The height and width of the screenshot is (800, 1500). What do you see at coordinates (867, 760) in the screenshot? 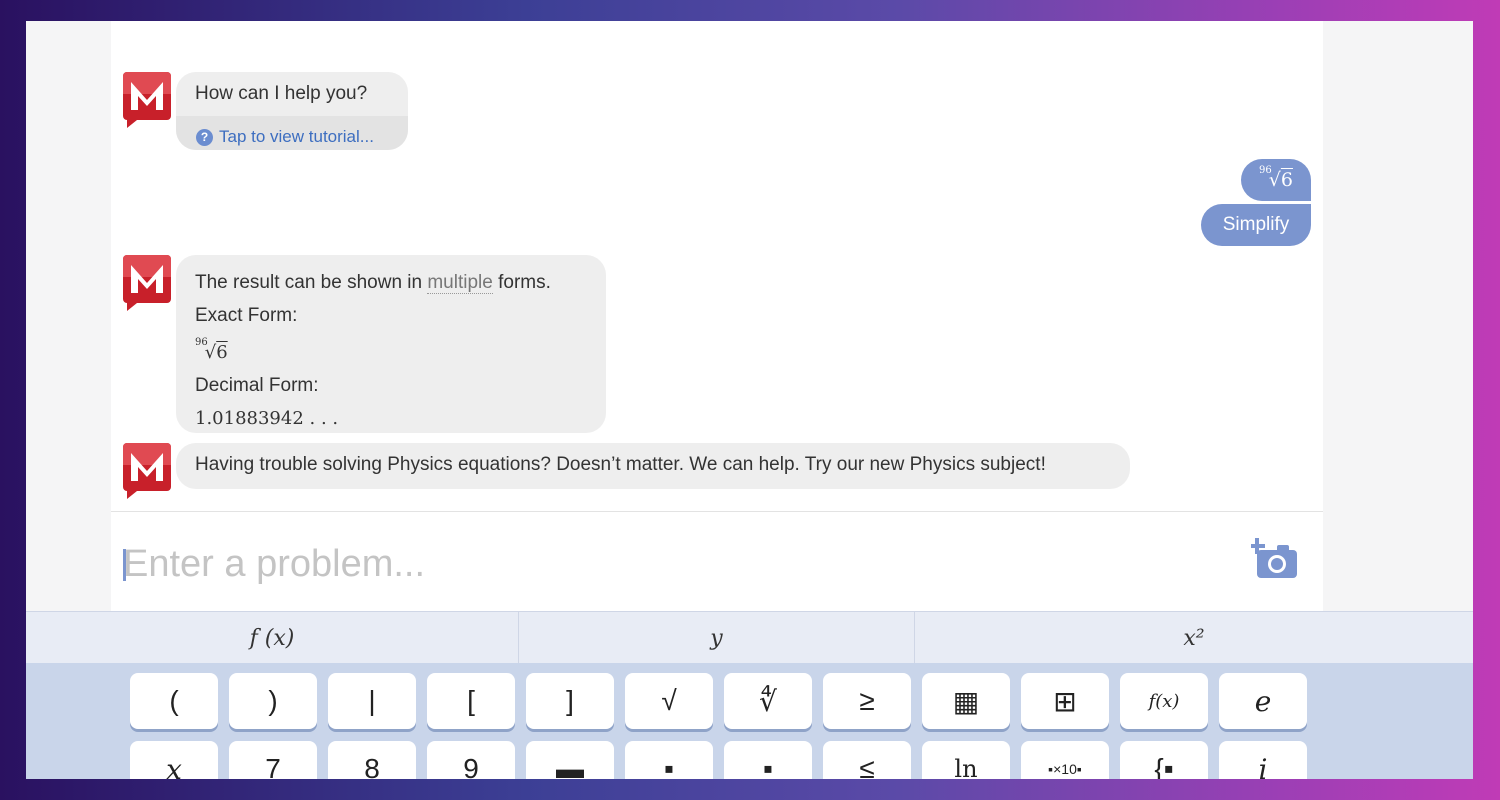
I see `key-less-equal: ≤` at bounding box center [867, 760].